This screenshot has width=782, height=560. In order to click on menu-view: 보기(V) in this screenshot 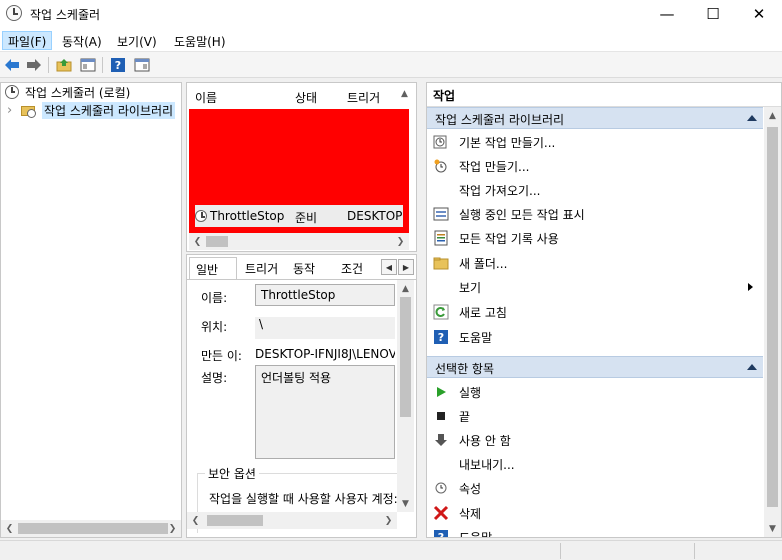, I will do `click(137, 40)`.